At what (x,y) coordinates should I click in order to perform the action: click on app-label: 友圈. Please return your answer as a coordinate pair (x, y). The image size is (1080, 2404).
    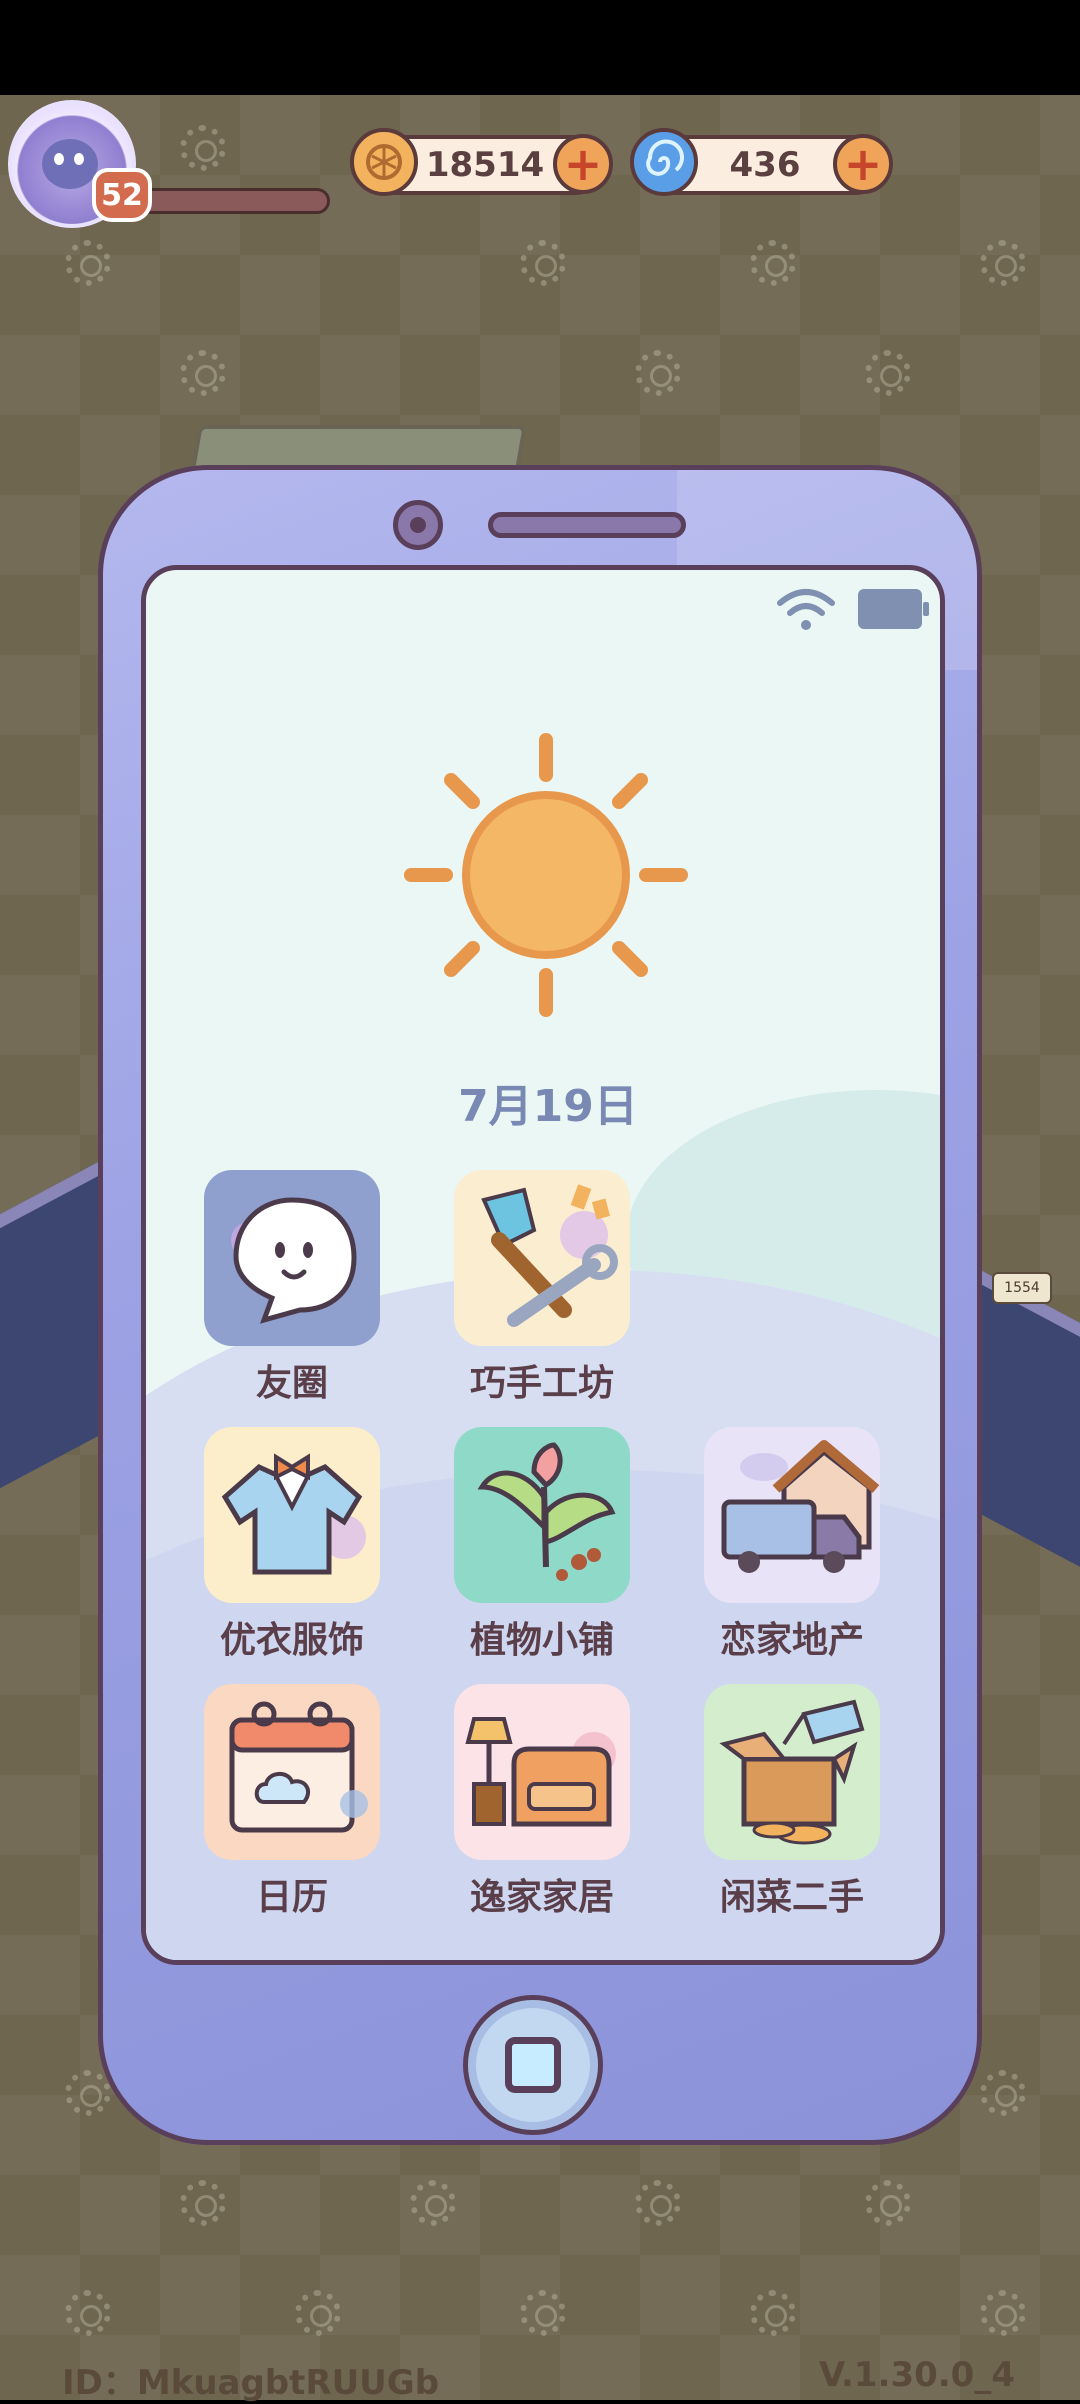
    Looking at the image, I should click on (291, 1383).